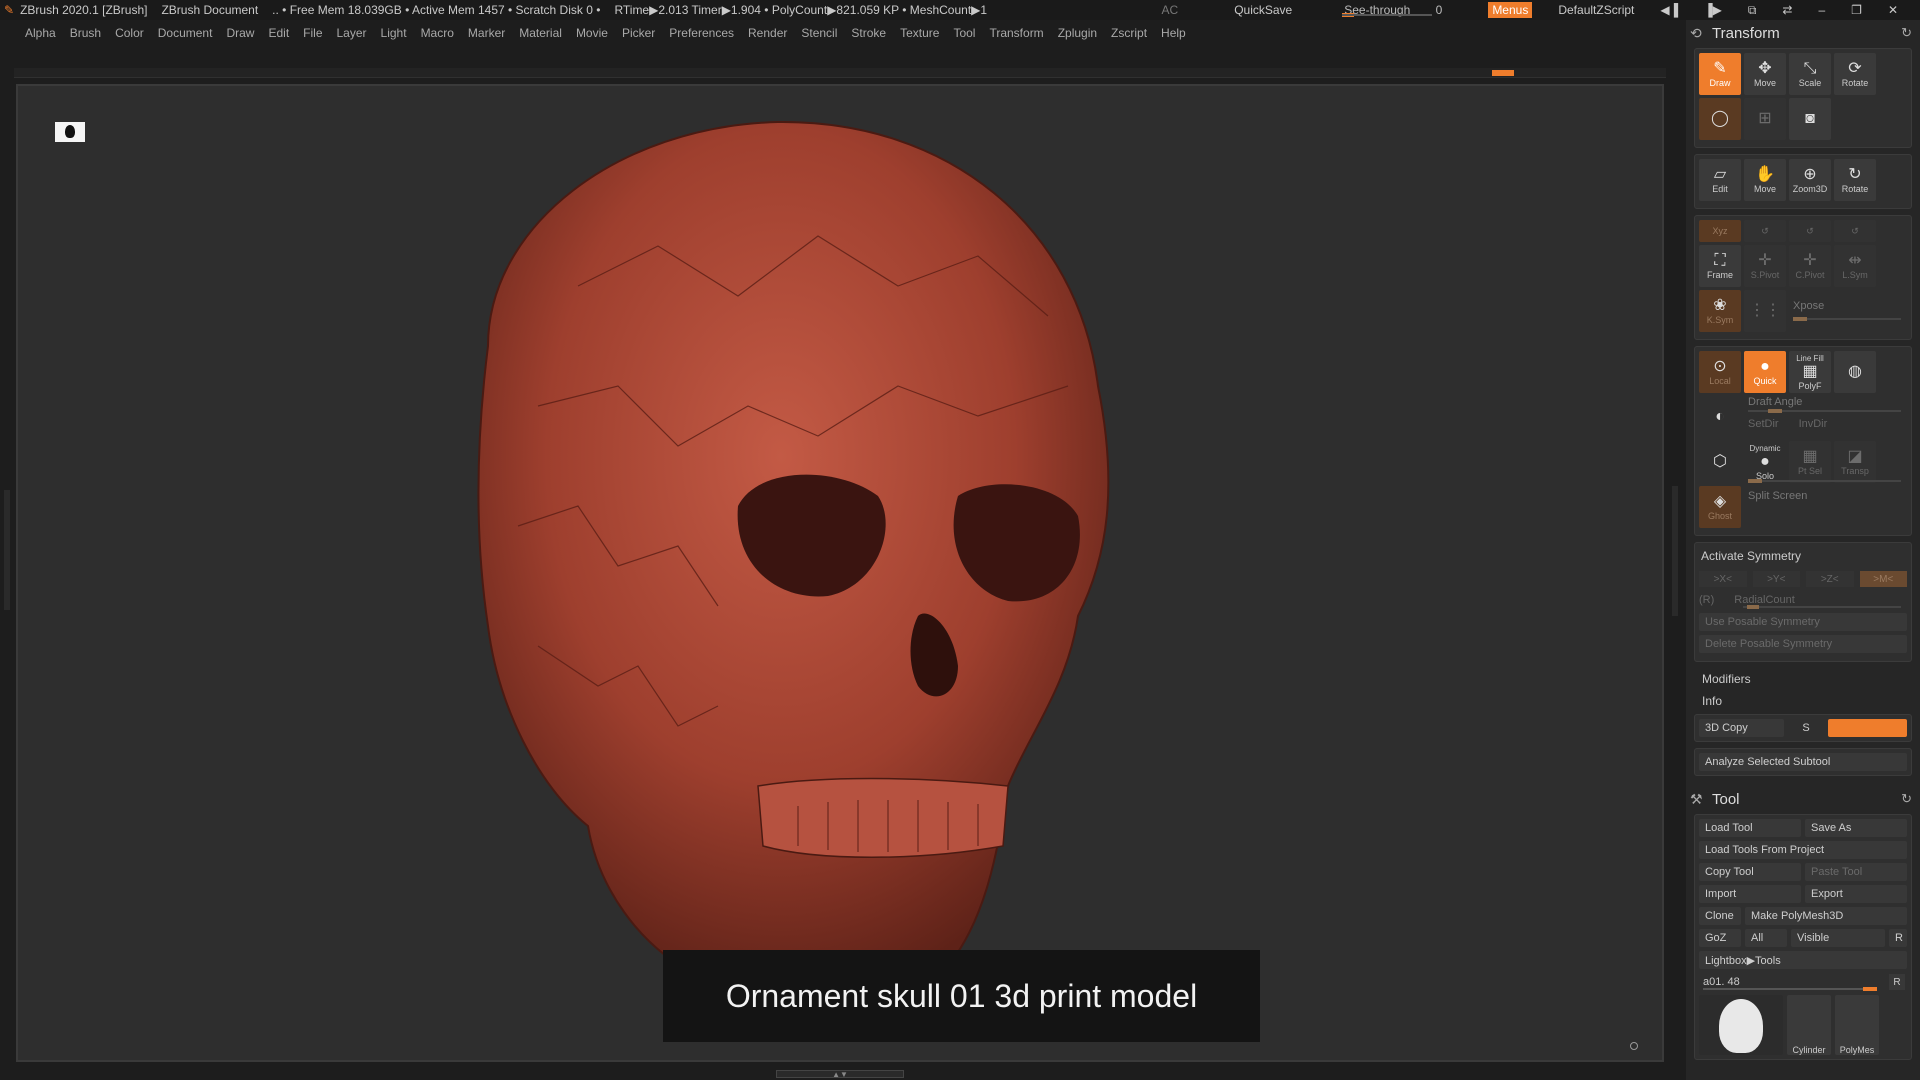 Image resolution: width=1920 pixels, height=1080 pixels. What do you see at coordinates (1856, 894) in the screenshot?
I see `export-button: Export` at bounding box center [1856, 894].